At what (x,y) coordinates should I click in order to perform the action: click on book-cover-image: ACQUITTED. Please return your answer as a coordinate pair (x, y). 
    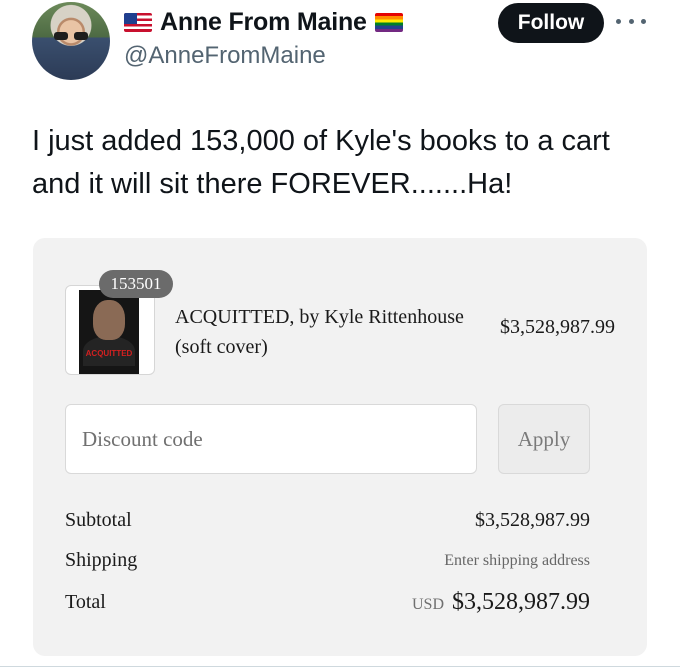
    Looking at the image, I should click on (109, 332).